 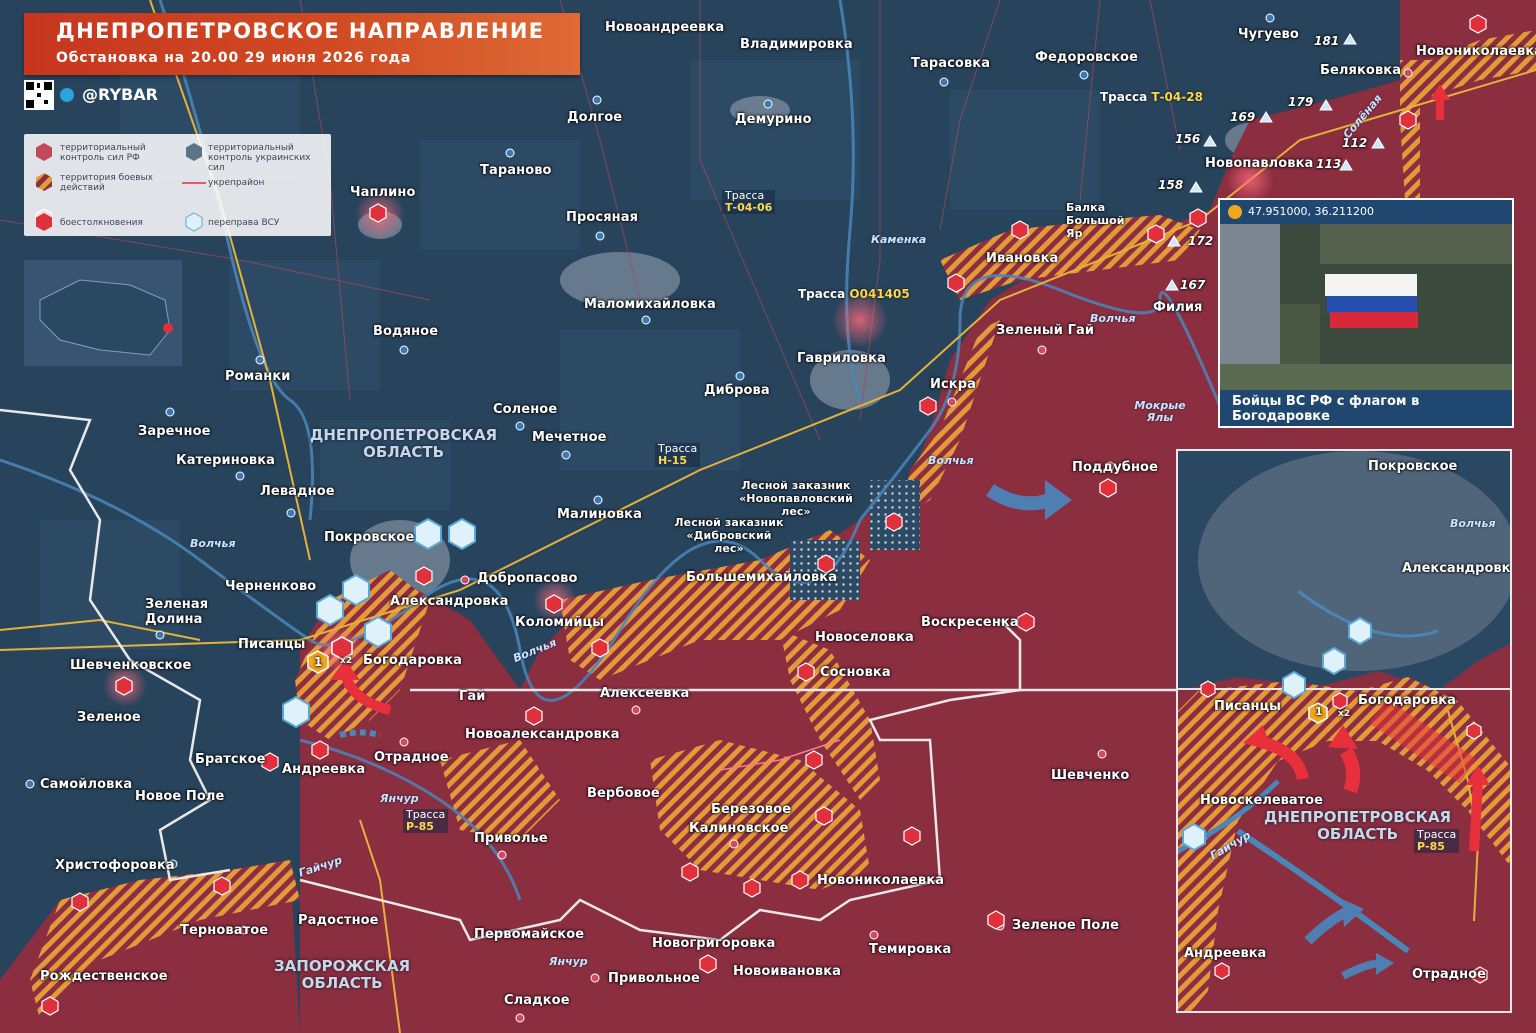 What do you see at coordinates (953, 384) in the screenshot?
I see `settlement-label: Искра` at bounding box center [953, 384].